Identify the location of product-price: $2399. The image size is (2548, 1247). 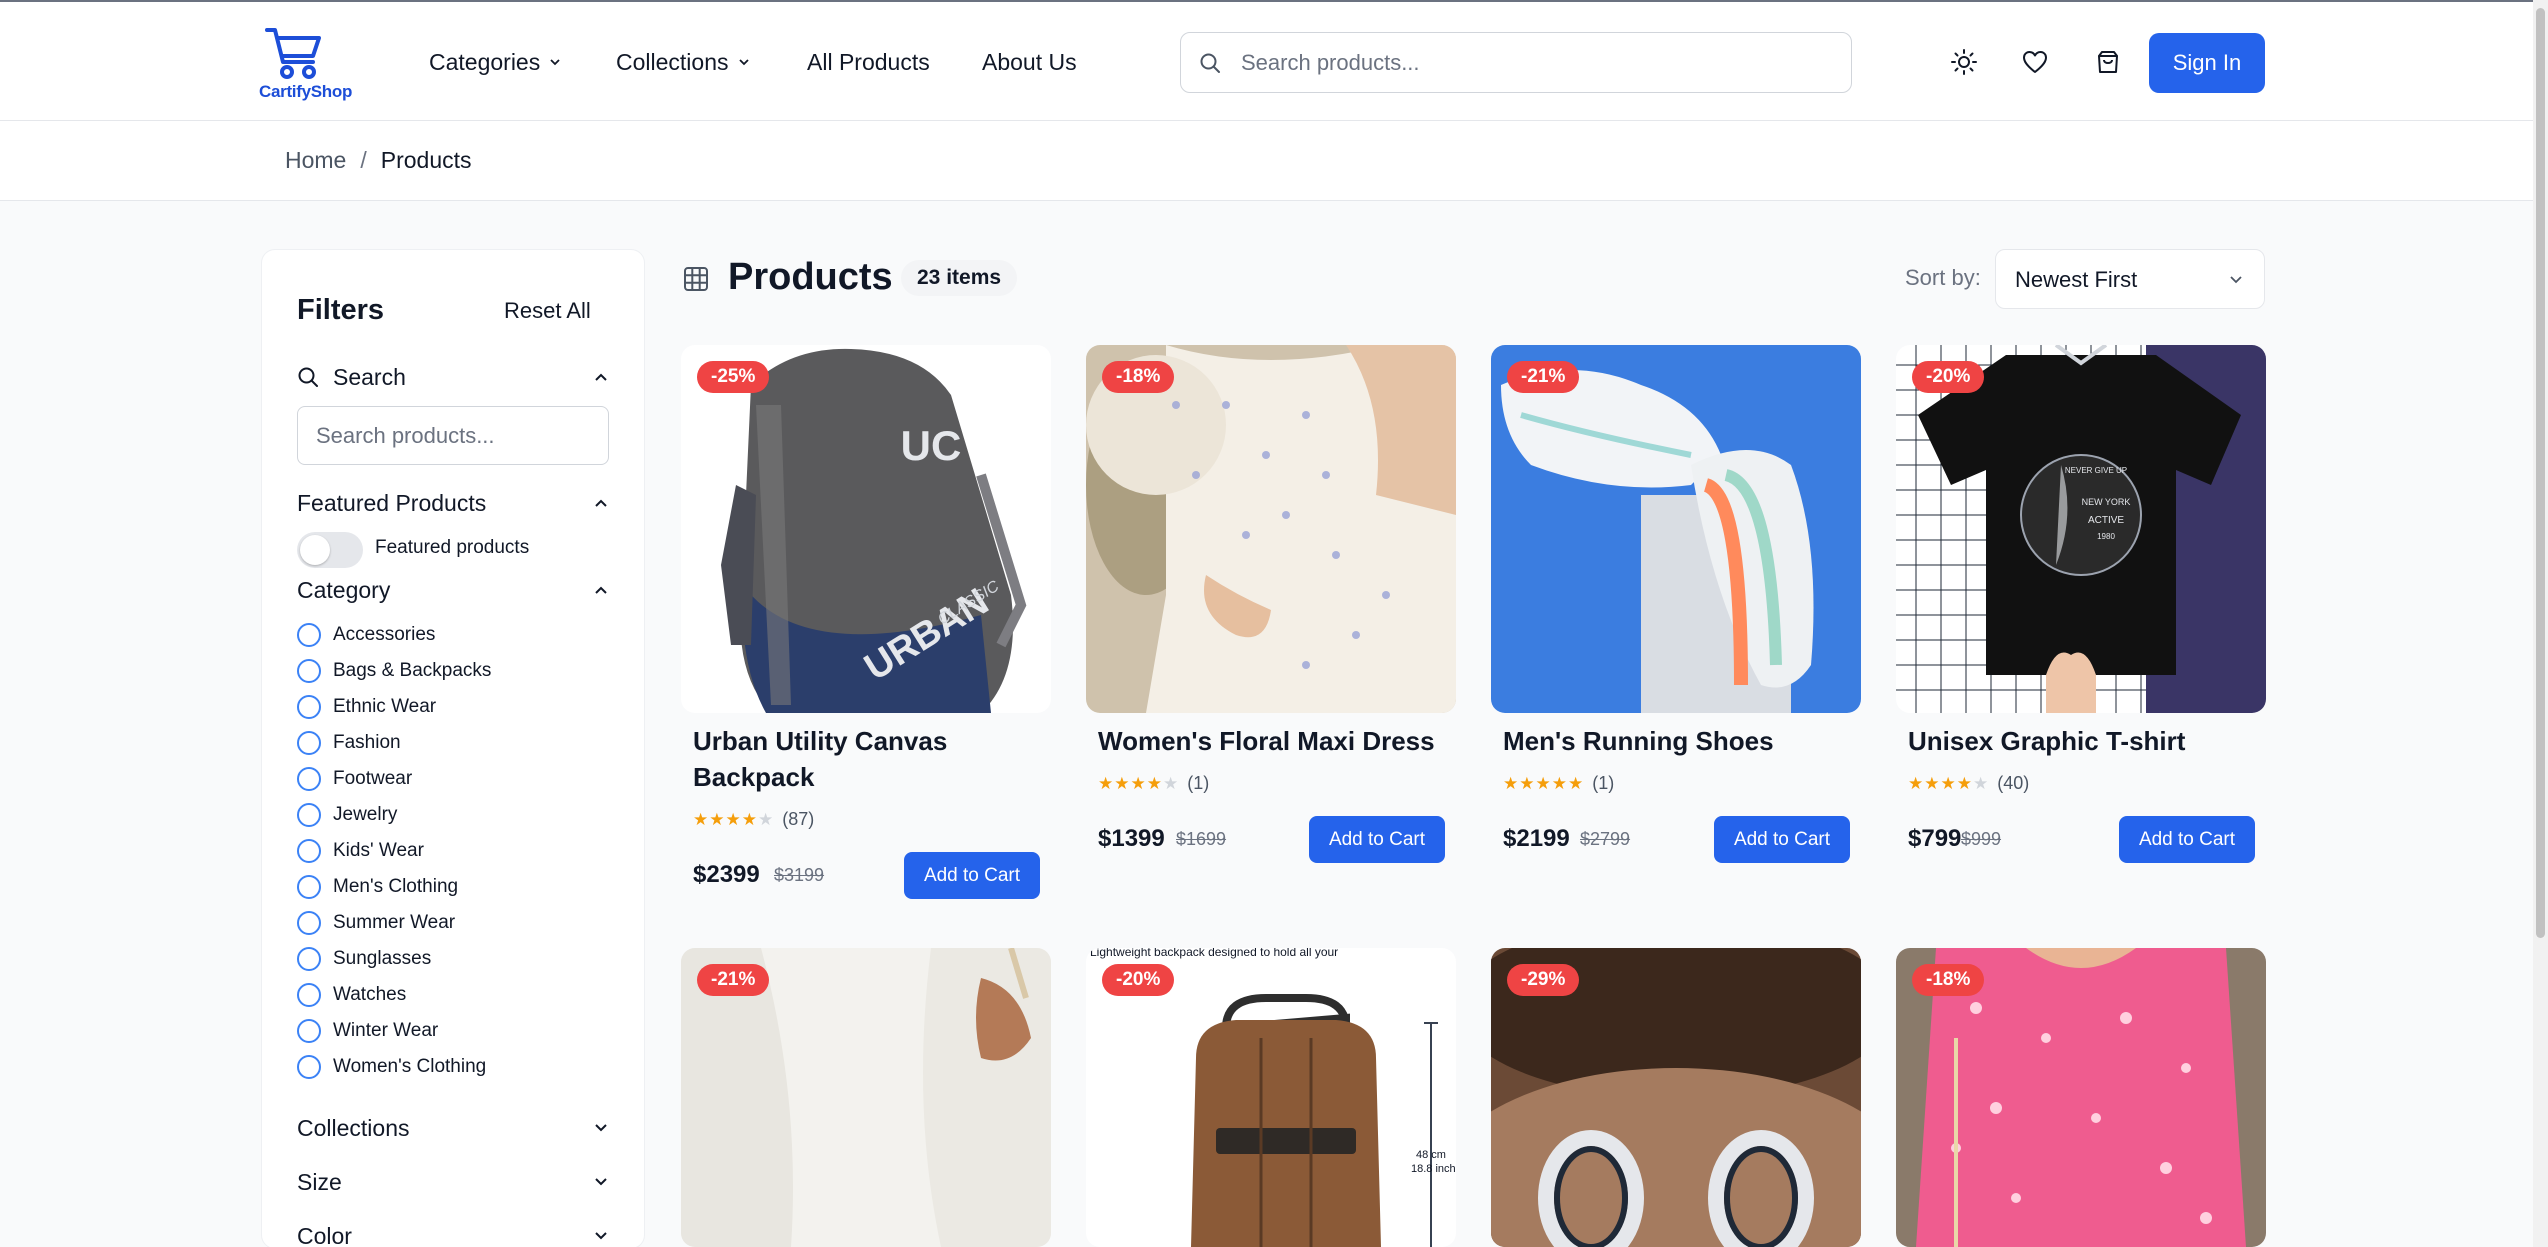
(726, 874).